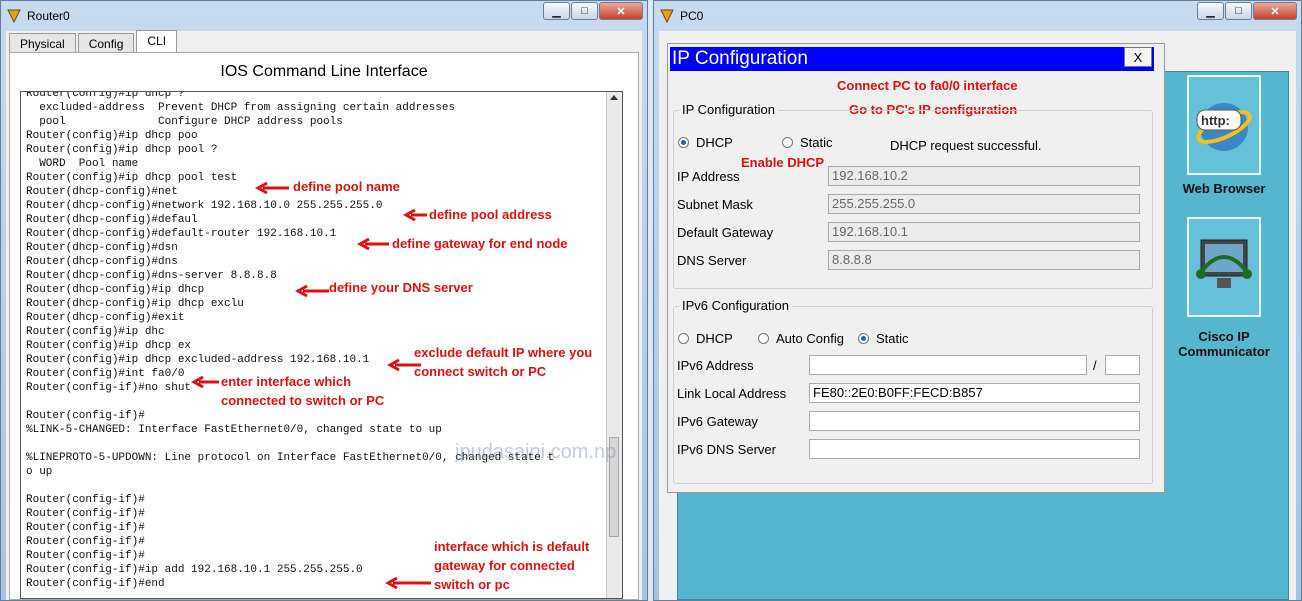  I want to click on scroll-up-icon, so click(614, 97).